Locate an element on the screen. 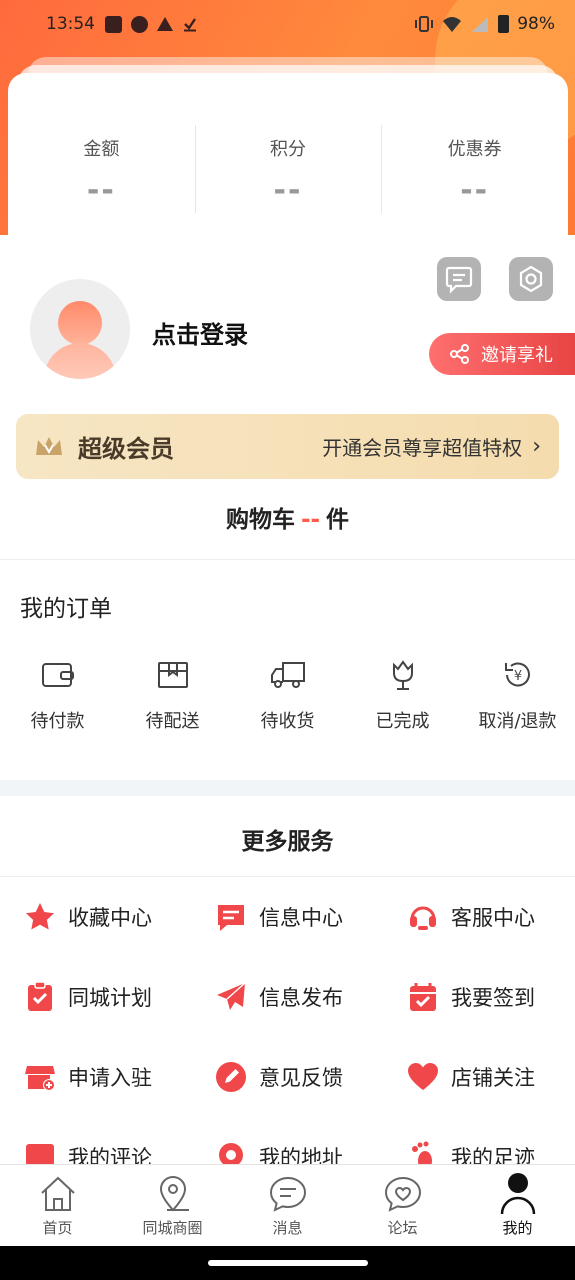 The width and height of the screenshot is (575, 1280). status-bar: 13:54 98% is located at coordinates (287, 24).